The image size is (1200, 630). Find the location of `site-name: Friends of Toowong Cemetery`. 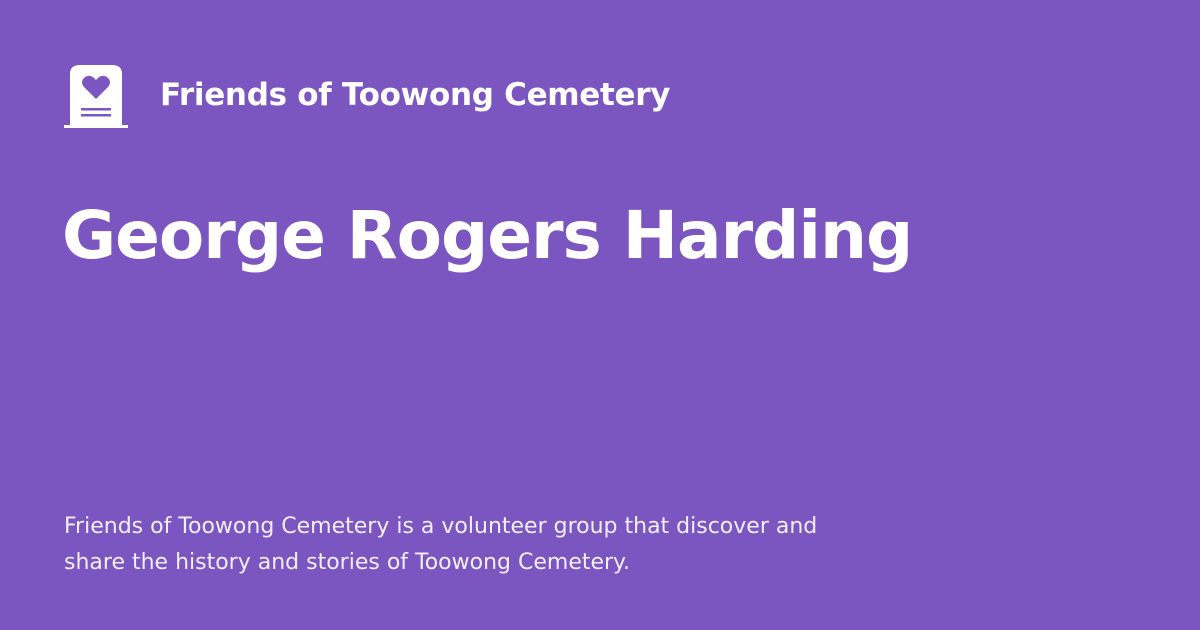

site-name: Friends of Toowong Cemetery is located at coordinates (415, 95).